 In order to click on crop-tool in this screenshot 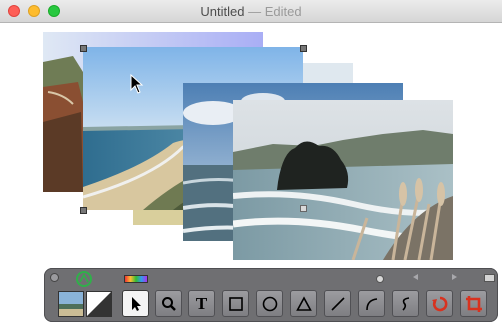, I will do `click(473, 303)`.